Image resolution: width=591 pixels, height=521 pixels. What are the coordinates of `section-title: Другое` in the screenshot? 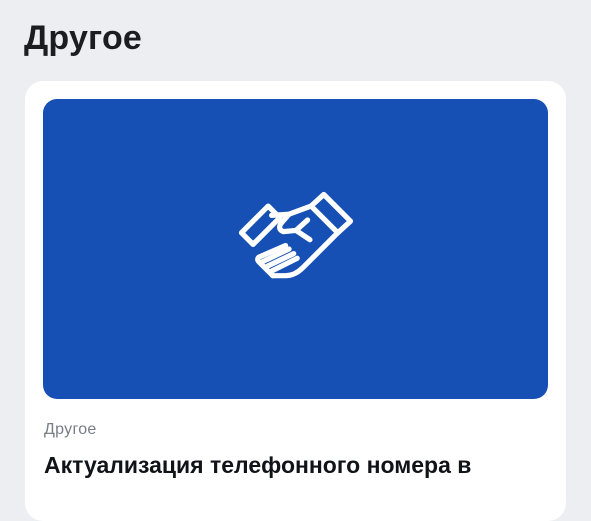 It's located at (83, 38).